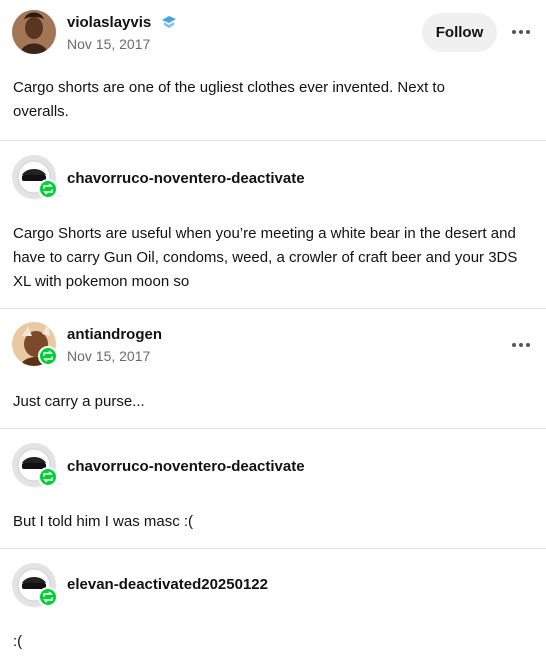 This screenshot has height=671, width=546. Describe the element at coordinates (114, 334) in the screenshot. I see `username: antiandrogen` at that location.